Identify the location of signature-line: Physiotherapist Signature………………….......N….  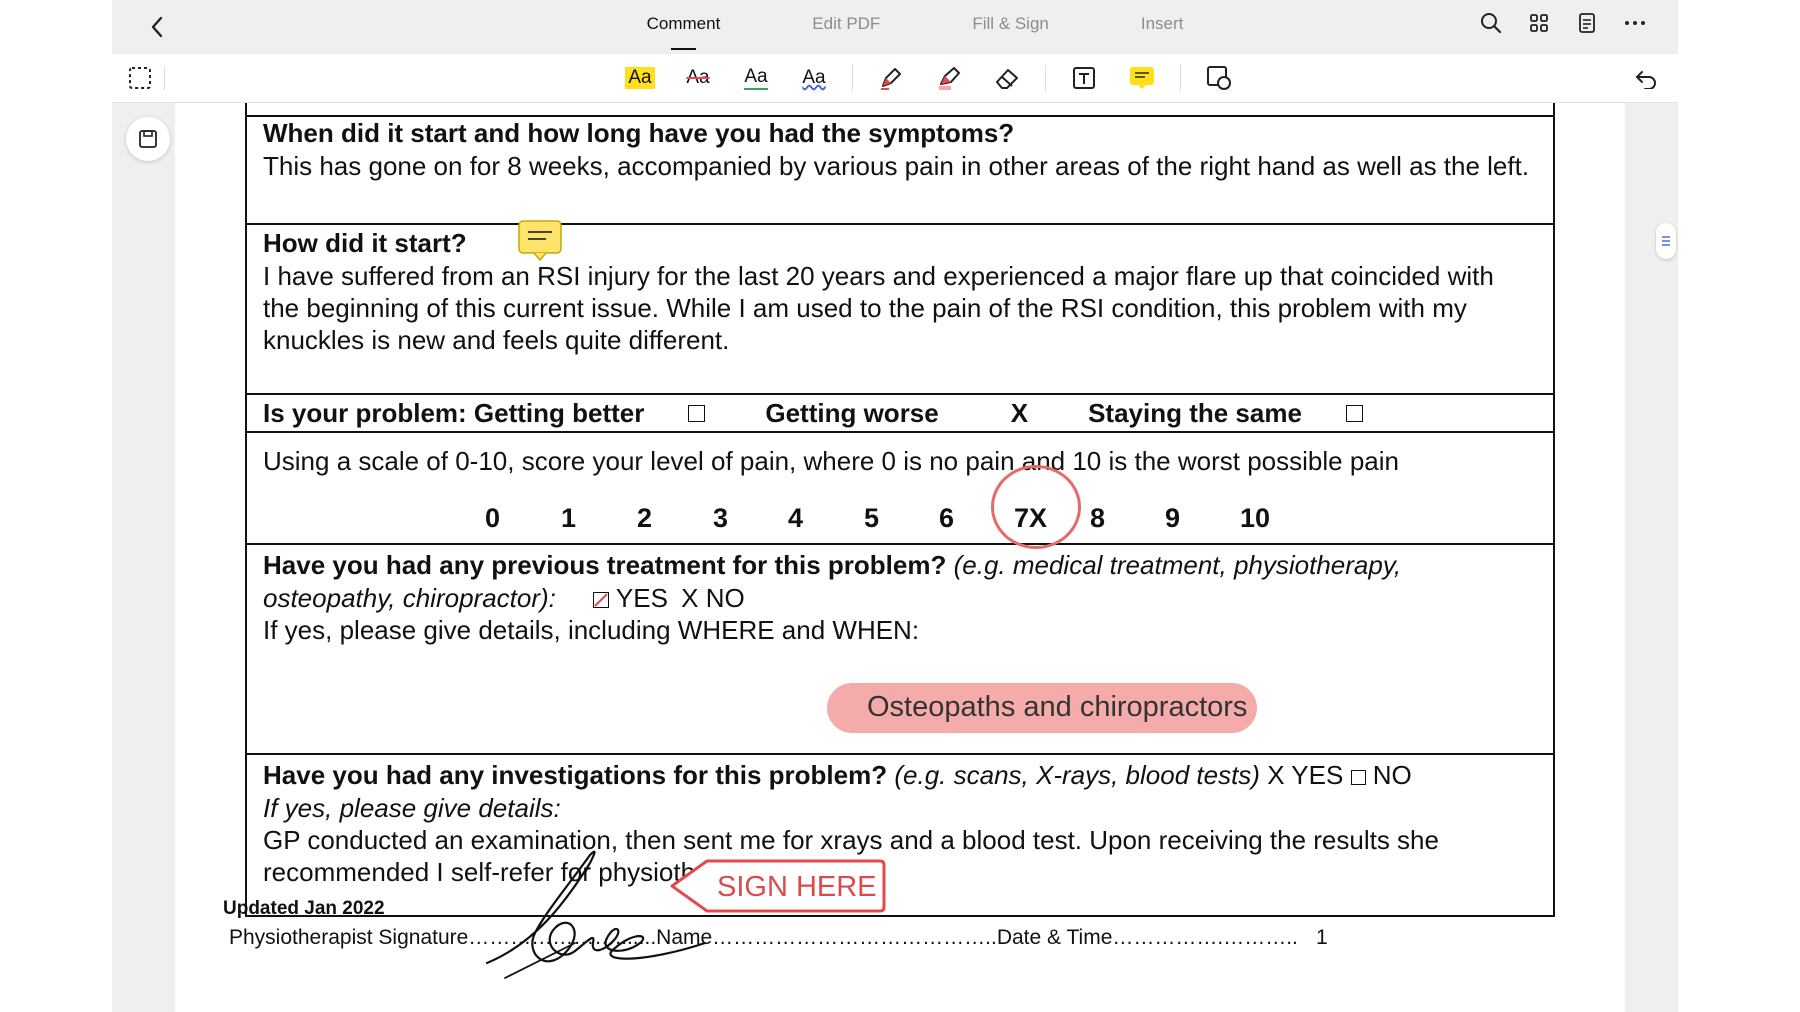
(823, 938).